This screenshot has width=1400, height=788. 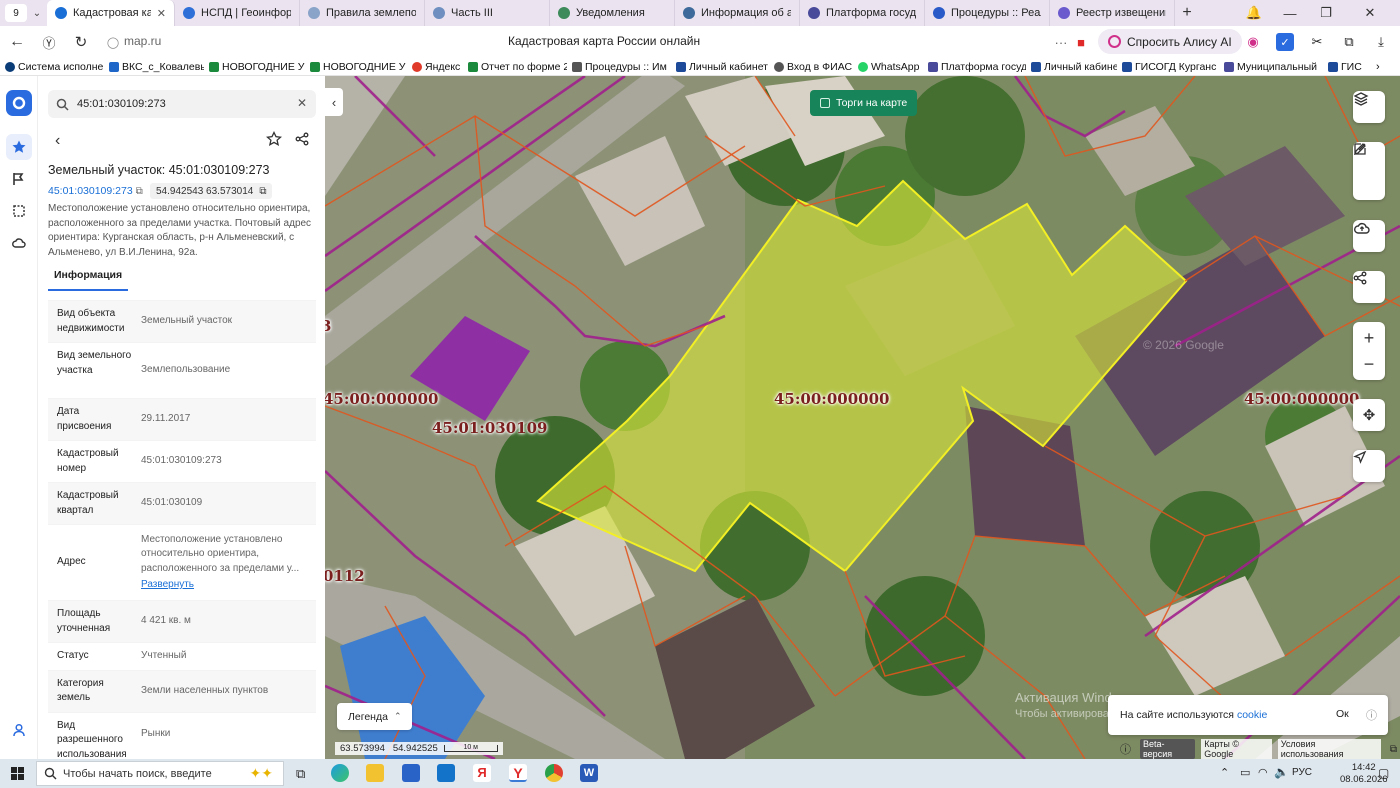 I want to click on yandex-app-icon: Я, so click(x=482, y=773).